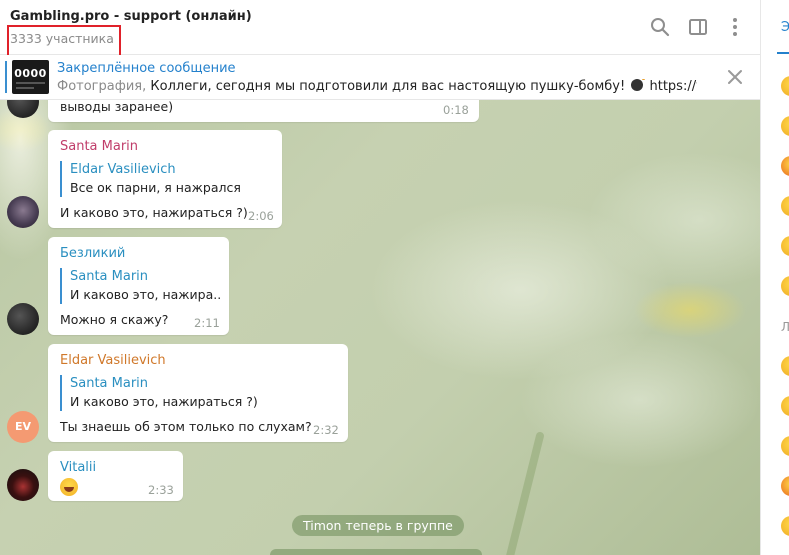 Image resolution: width=789 pixels, height=555 pixels. I want to click on sender-name: Безликий, so click(92, 253).